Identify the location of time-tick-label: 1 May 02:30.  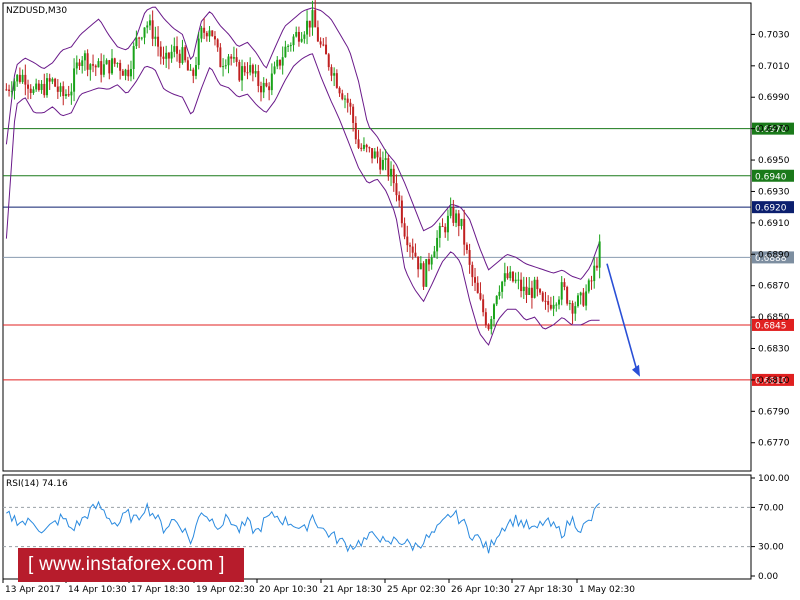
(607, 590).